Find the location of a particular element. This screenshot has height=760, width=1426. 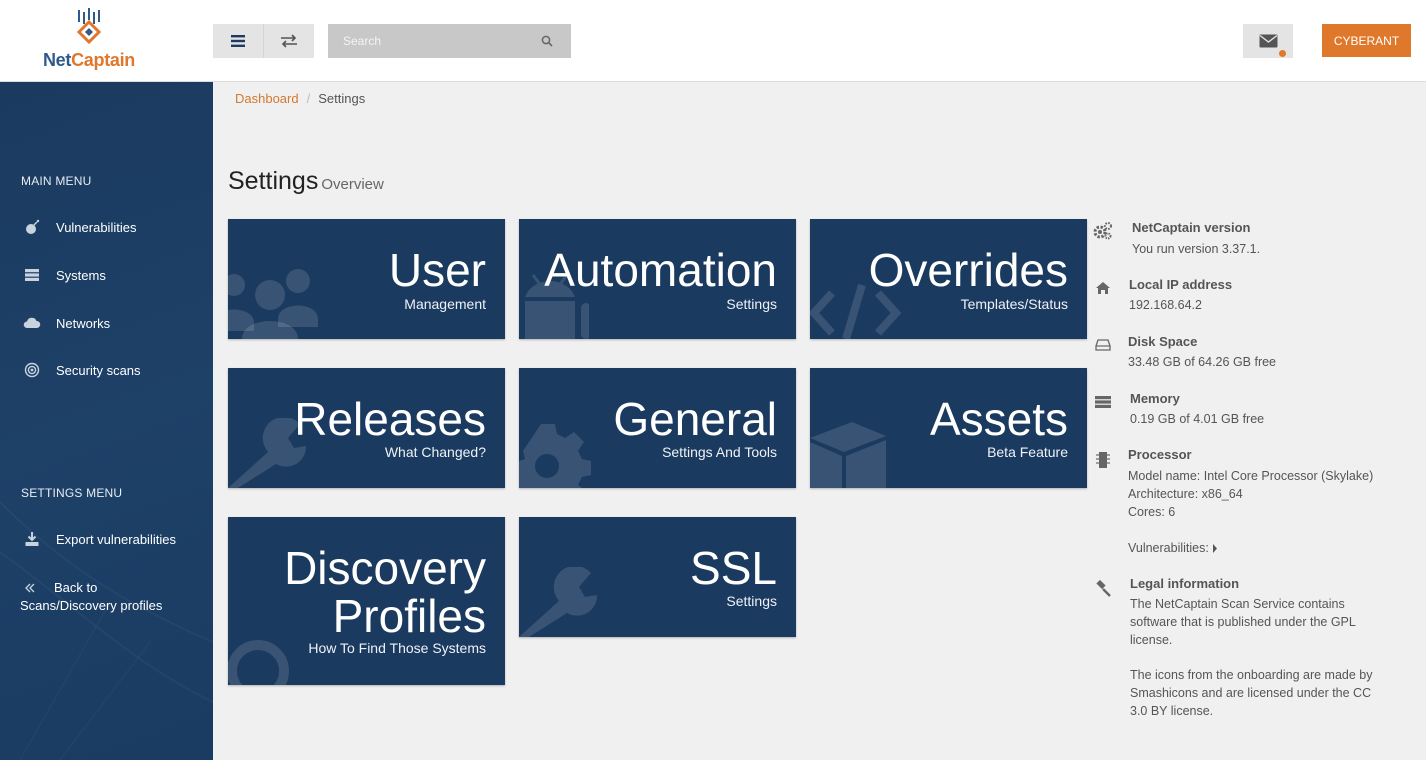

sidebar-item-back-to-scans: Back to Scans/Discovery profiles is located at coordinates (106, 597).